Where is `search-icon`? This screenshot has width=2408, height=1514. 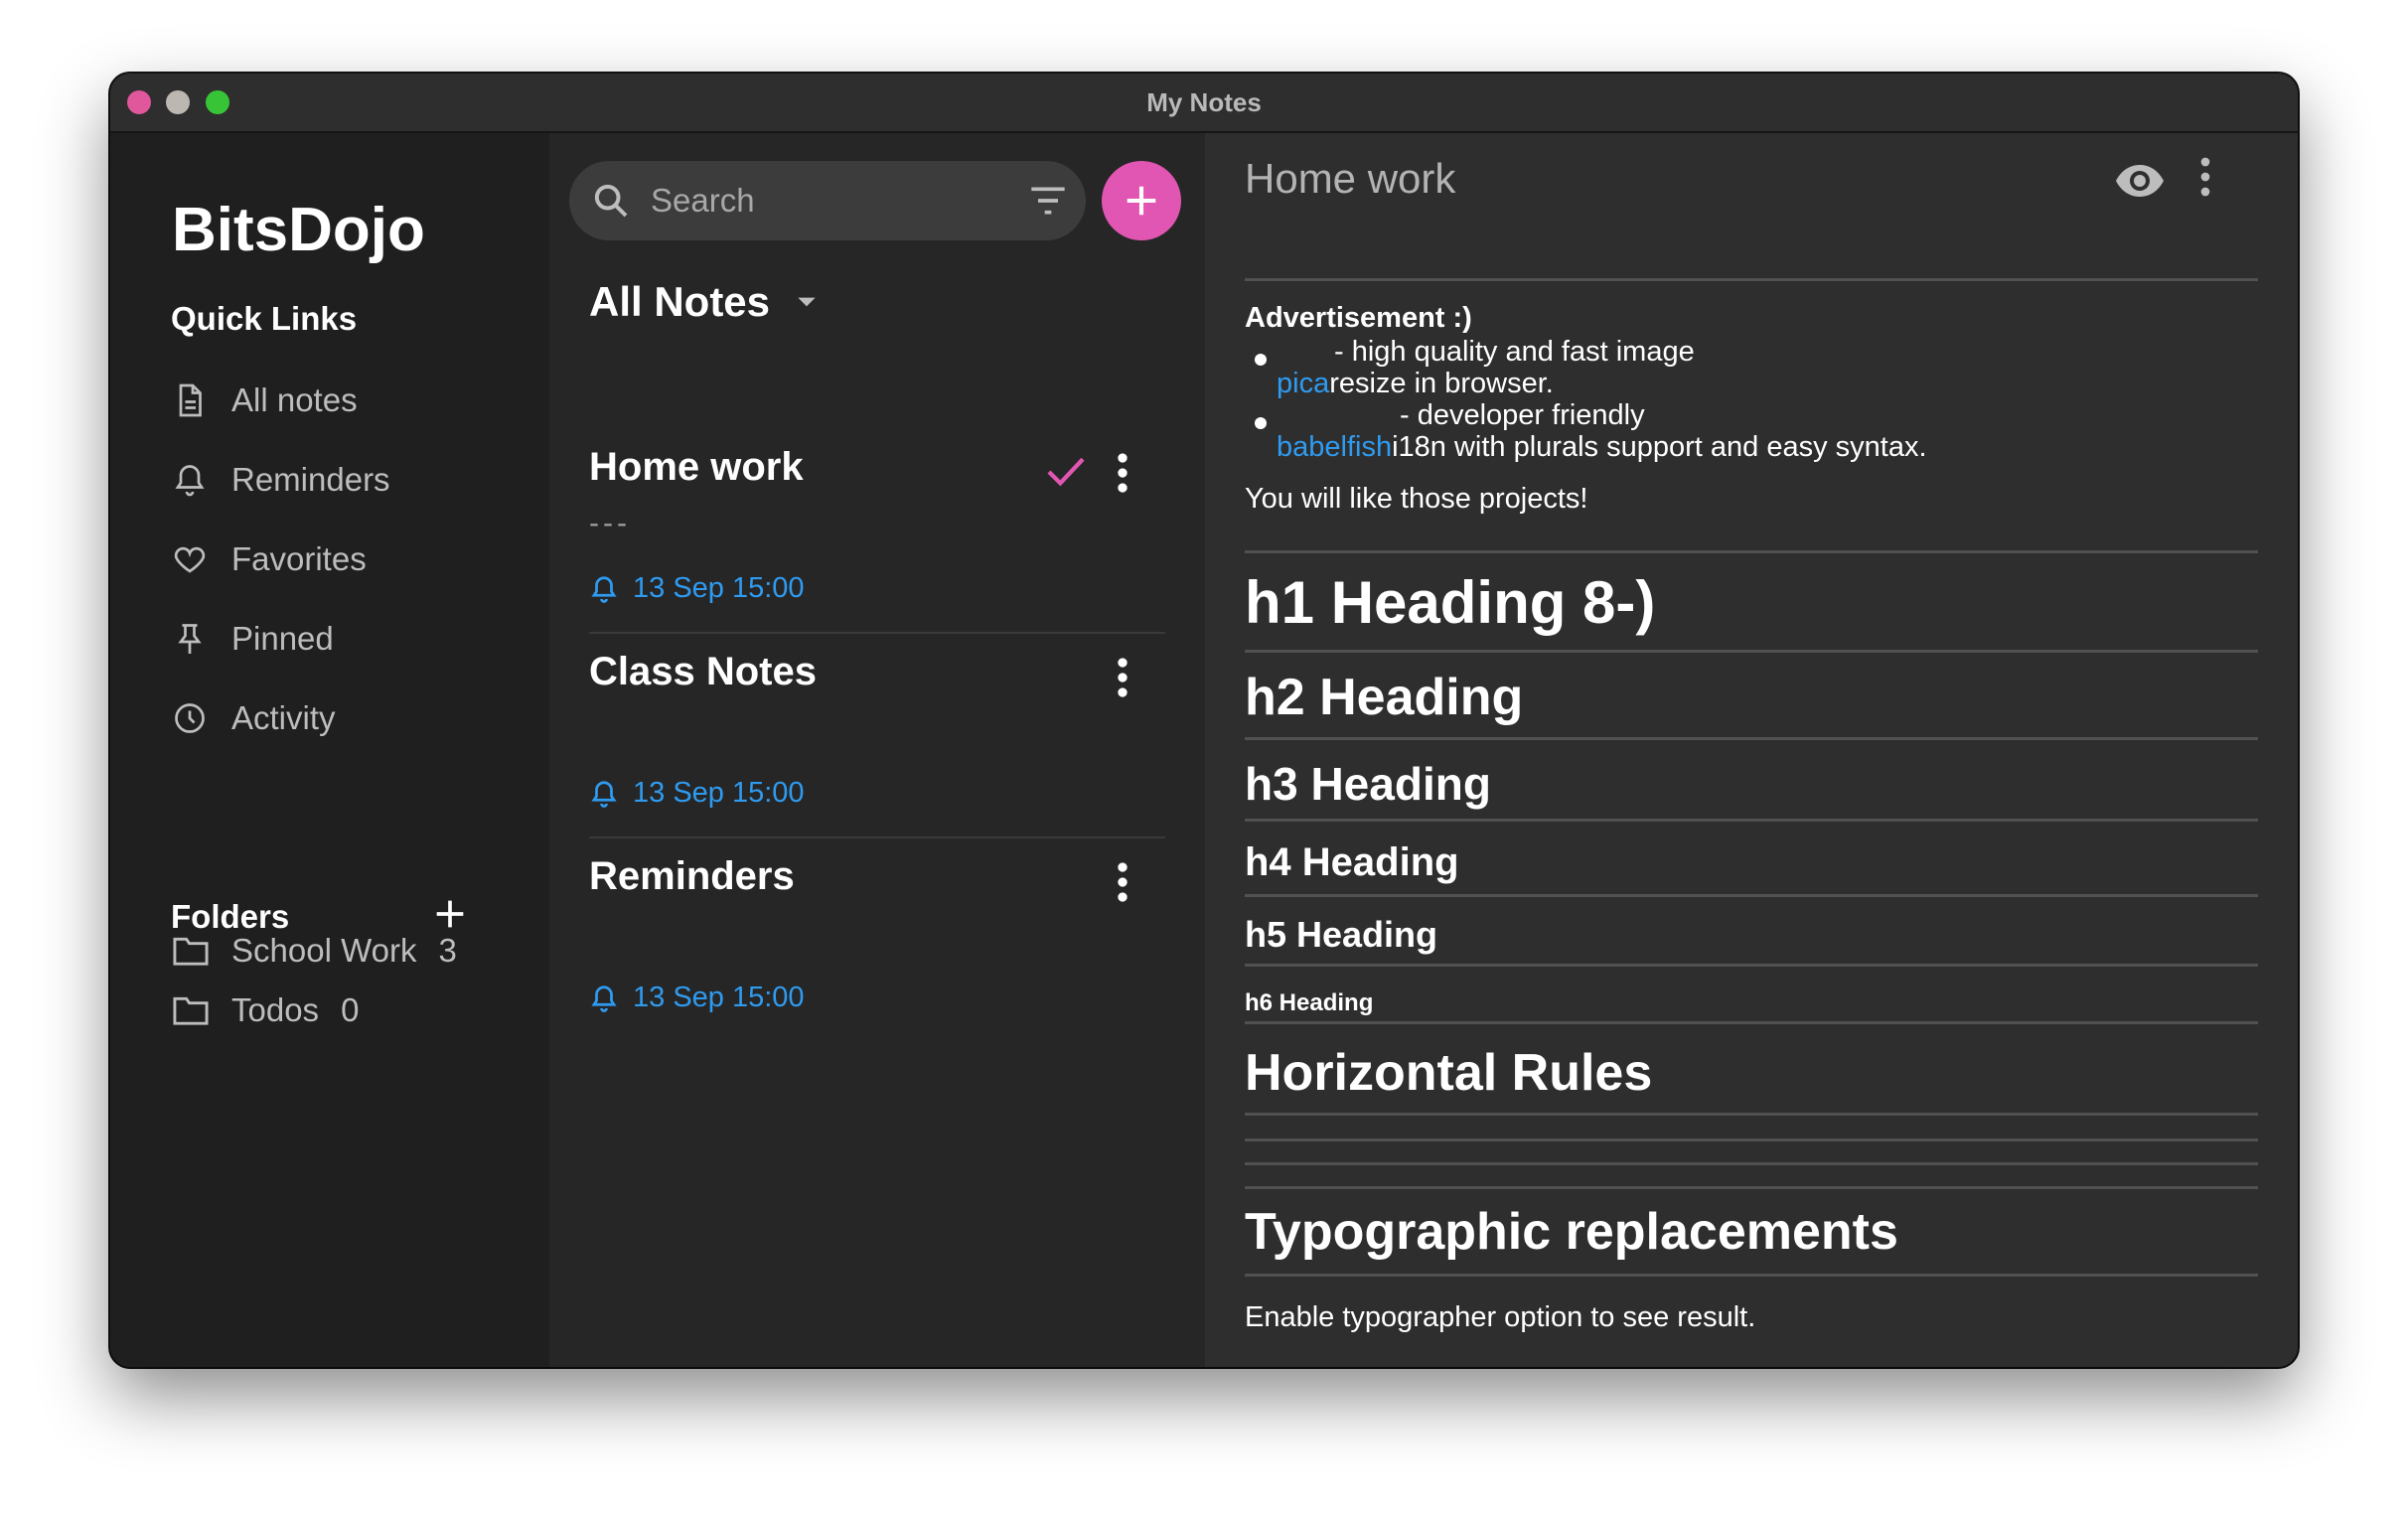
search-icon is located at coordinates (611, 201).